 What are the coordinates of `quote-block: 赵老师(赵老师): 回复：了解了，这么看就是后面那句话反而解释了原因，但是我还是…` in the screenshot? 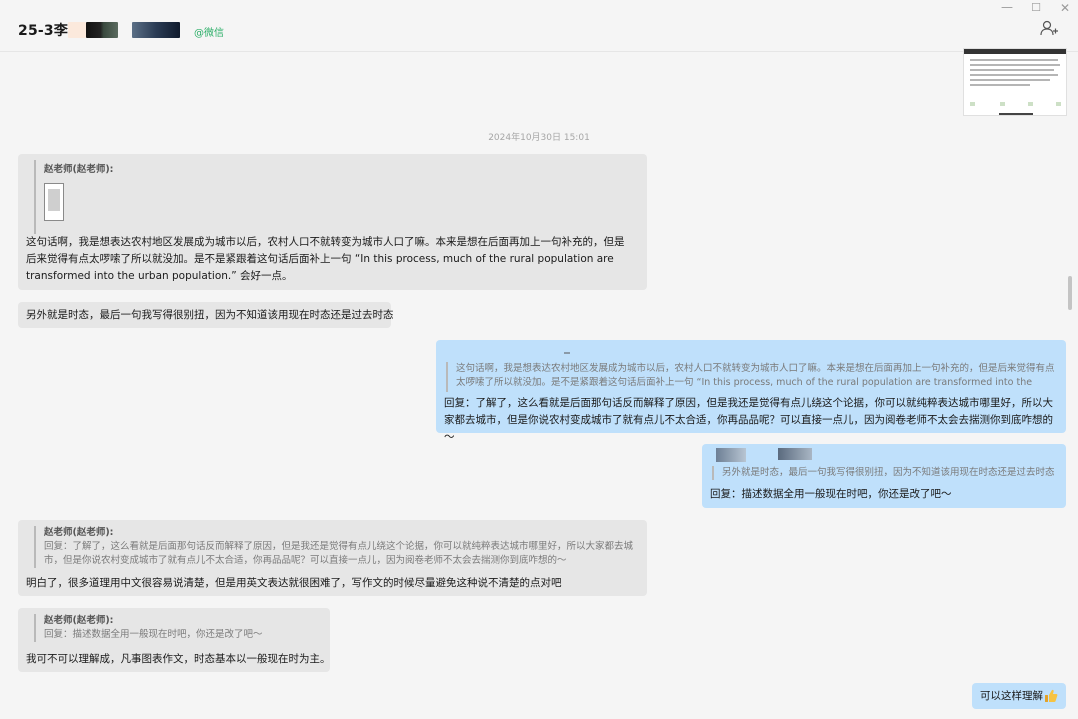 It's located at (334, 547).